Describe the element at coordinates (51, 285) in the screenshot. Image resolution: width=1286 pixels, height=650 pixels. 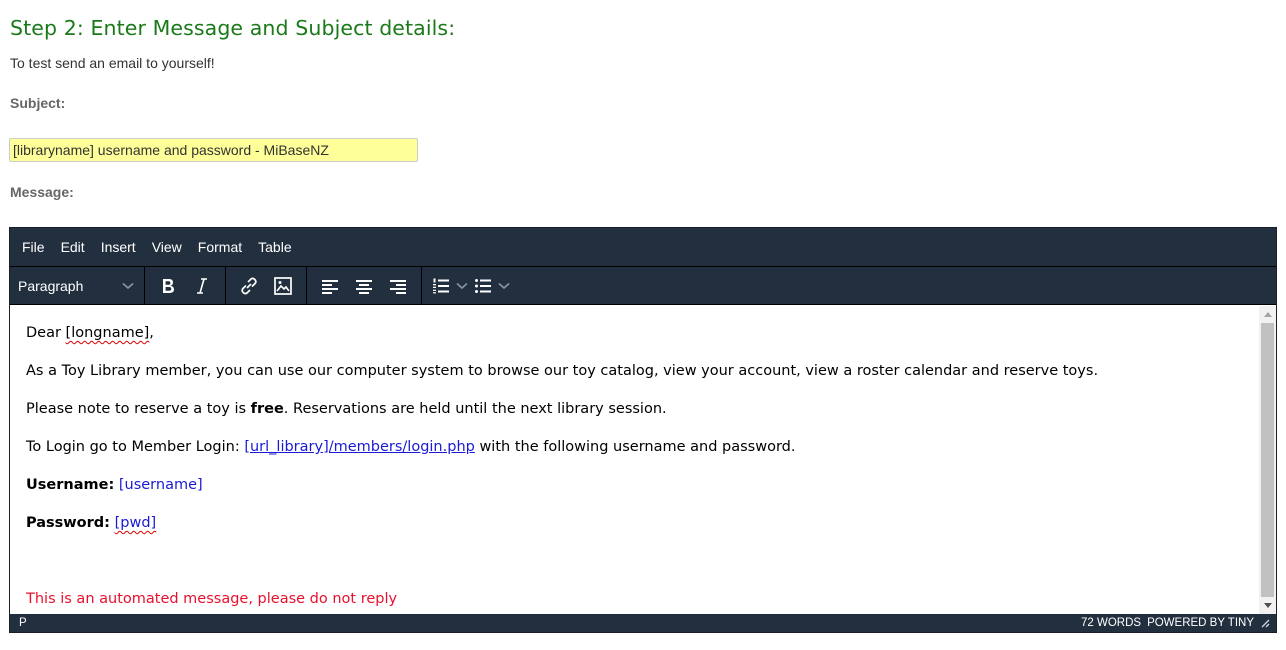
I see `block-format-value: Paragraph` at that location.